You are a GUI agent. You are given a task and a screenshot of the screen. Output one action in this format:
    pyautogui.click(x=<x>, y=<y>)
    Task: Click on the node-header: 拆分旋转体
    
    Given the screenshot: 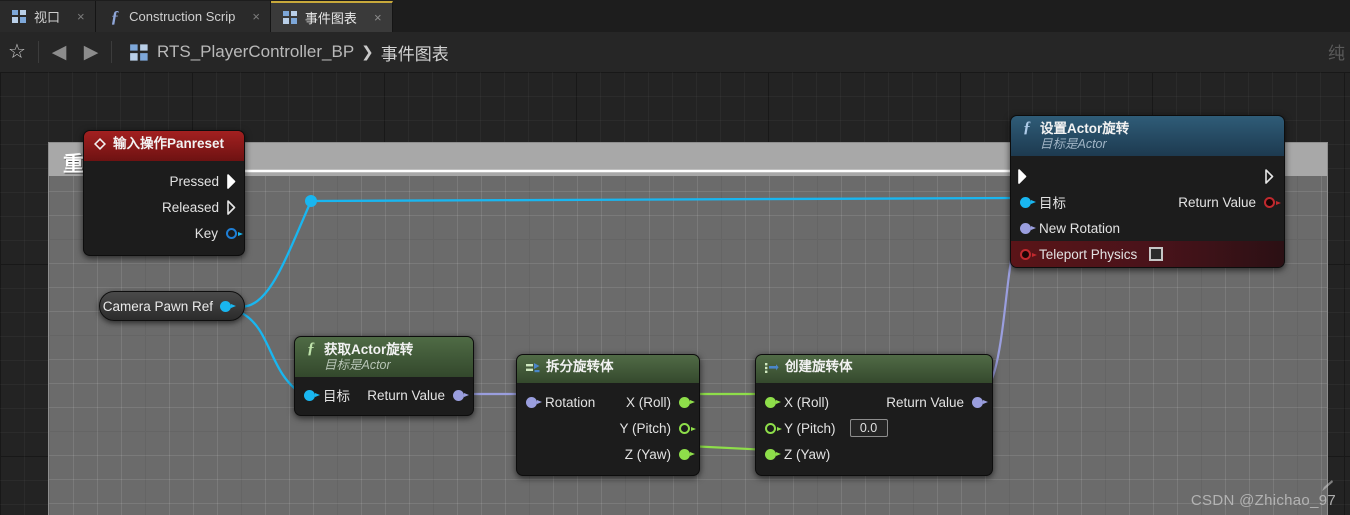 What is the action you would take?
    pyautogui.click(x=608, y=369)
    